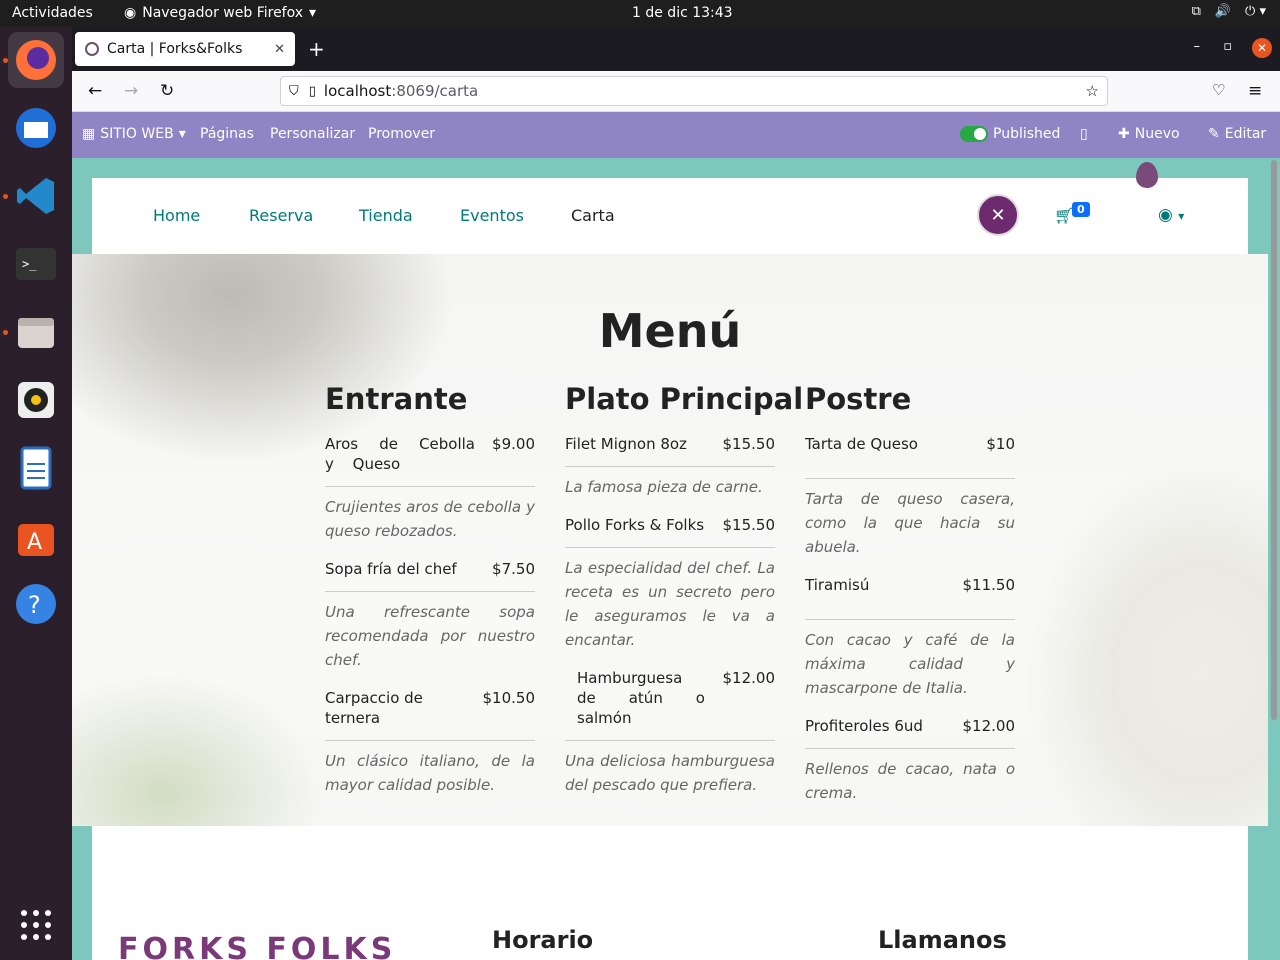  I want to click on published-toggle: Published, so click(1010, 134).